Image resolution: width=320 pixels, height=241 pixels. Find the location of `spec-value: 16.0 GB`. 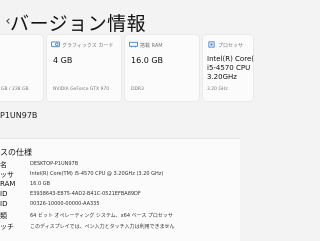

spec-value: 16.0 GB is located at coordinates (40, 184).